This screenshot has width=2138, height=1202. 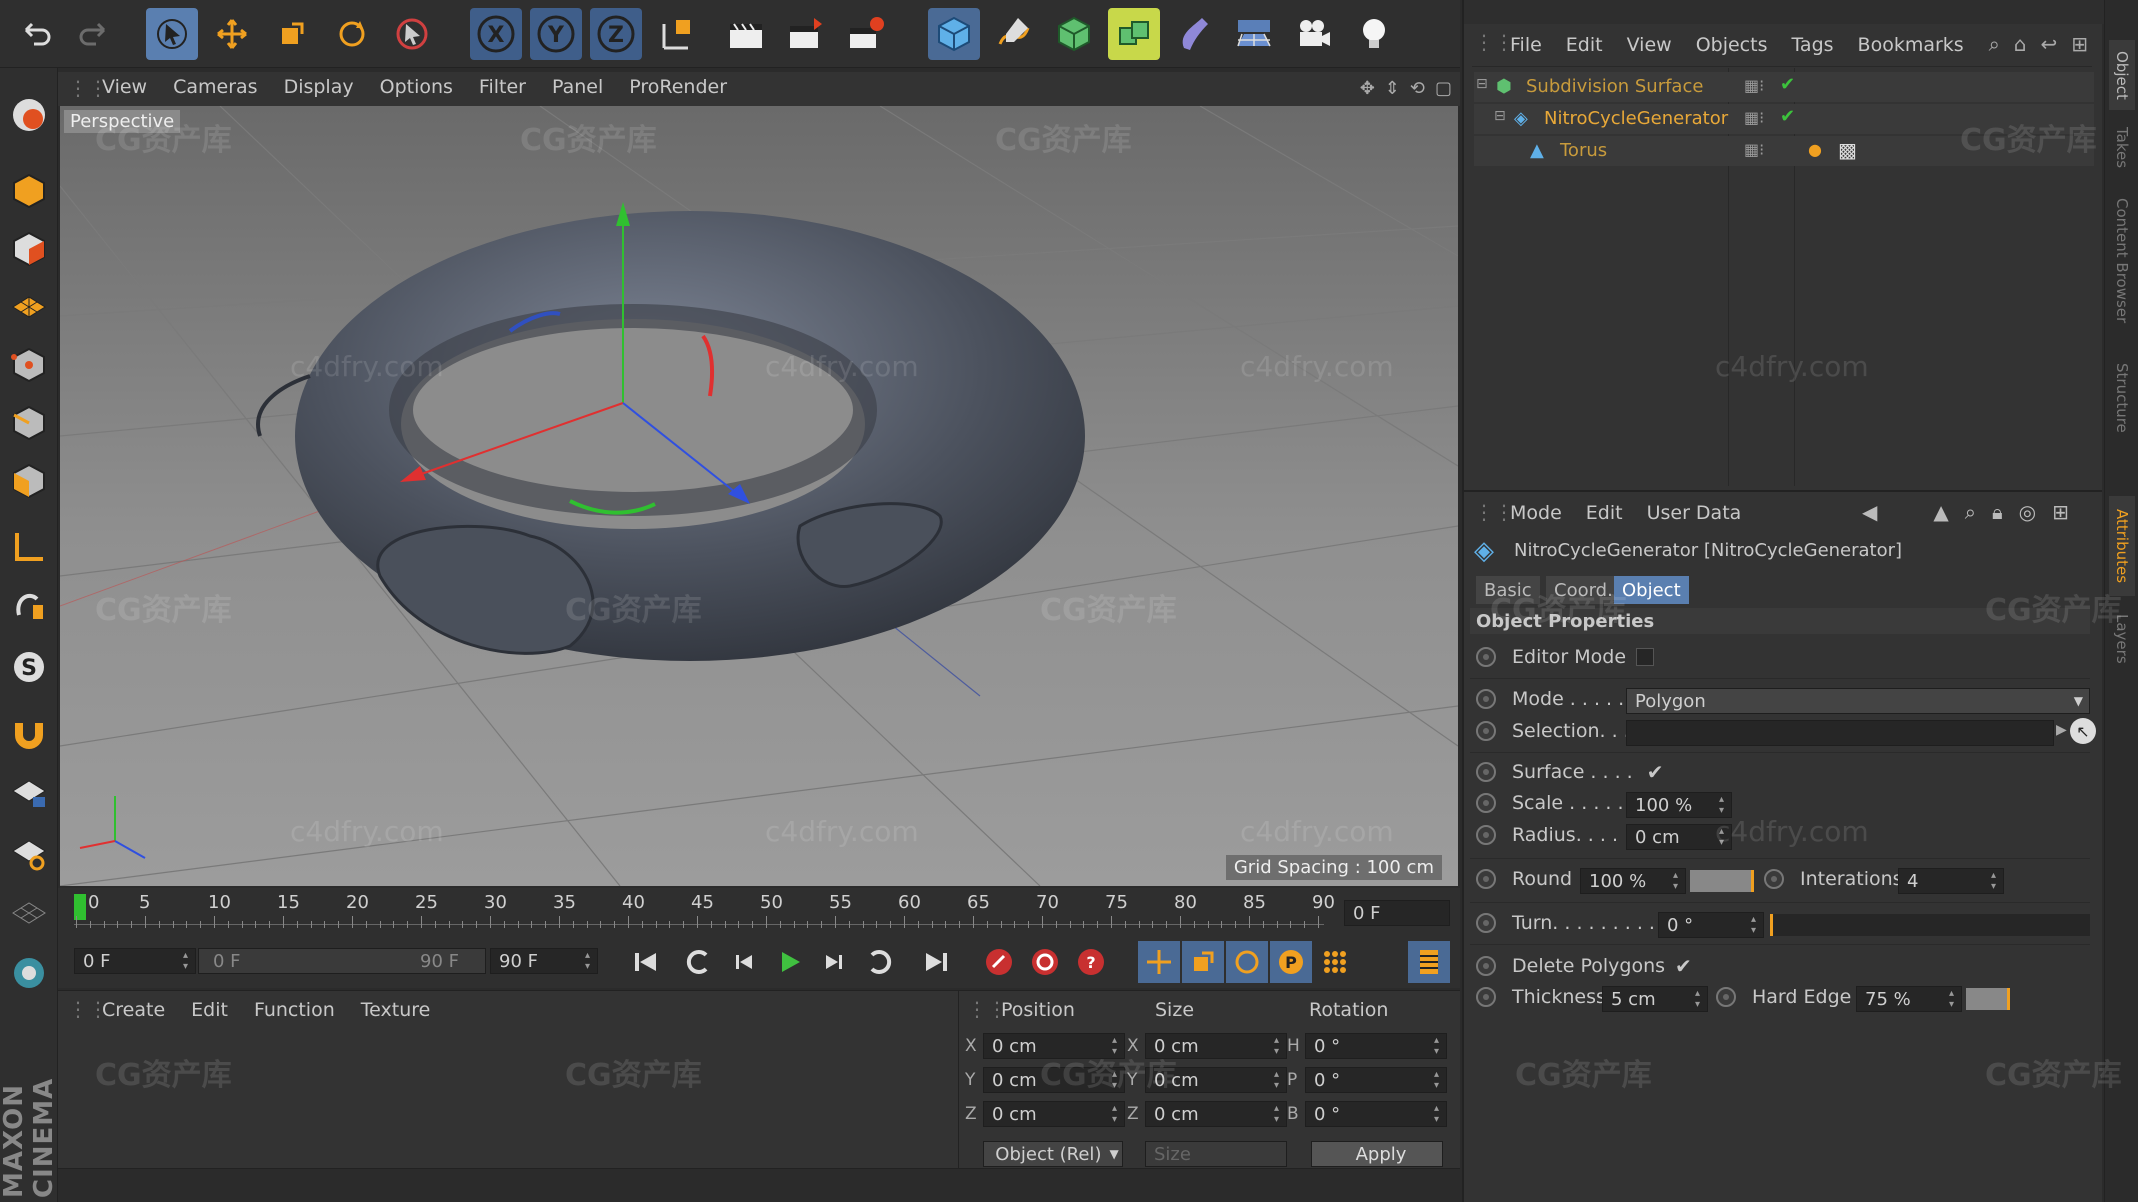 I want to click on tab-layers-side: Layers, so click(x=2122, y=639).